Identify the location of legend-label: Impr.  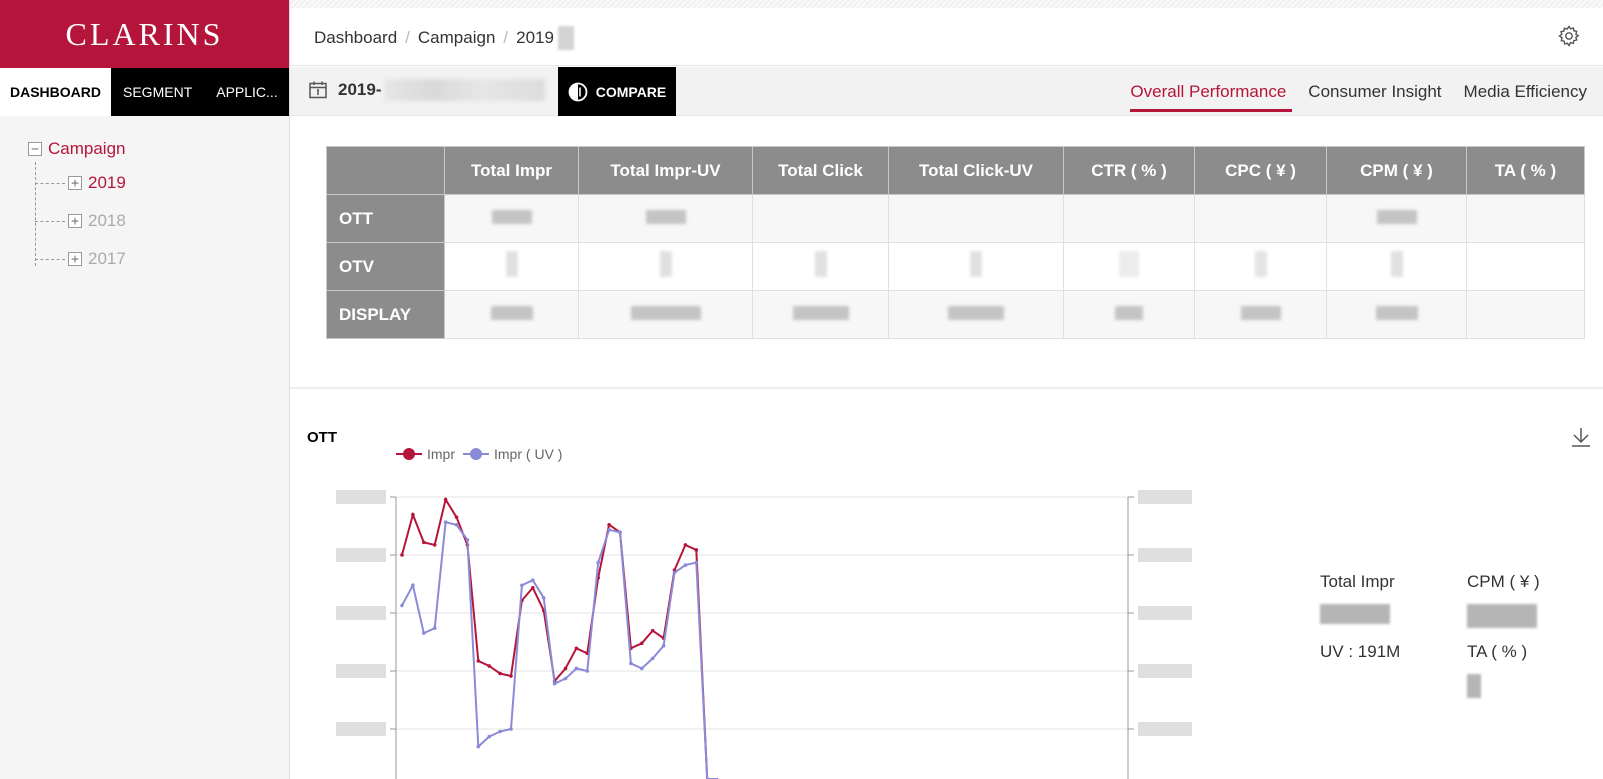
(441, 454).